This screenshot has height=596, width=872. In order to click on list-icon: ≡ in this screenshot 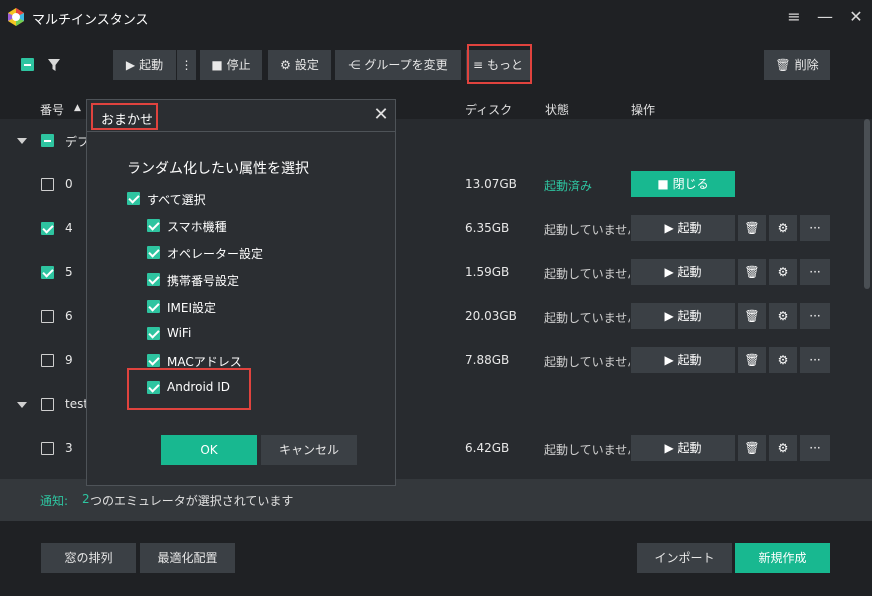, I will do `click(478, 65)`.